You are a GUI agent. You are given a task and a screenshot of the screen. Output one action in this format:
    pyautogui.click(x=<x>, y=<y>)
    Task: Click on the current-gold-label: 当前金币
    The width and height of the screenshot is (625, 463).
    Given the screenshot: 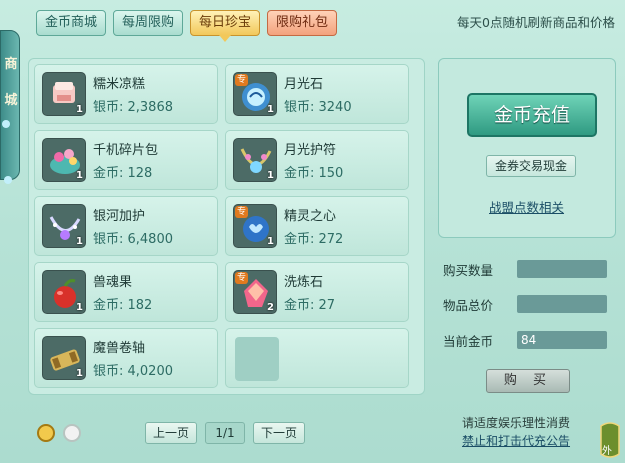 What is the action you would take?
    pyautogui.click(x=468, y=341)
    